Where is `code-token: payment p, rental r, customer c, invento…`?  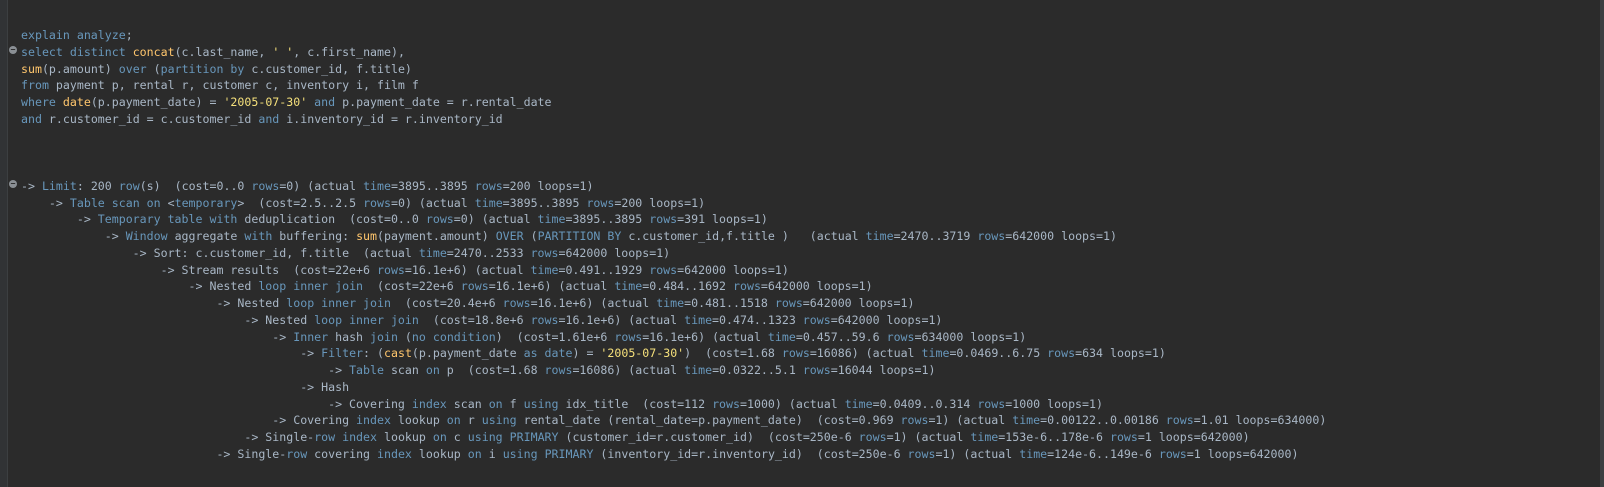 code-token: payment p, rental r, customer c, invento… is located at coordinates (233, 85).